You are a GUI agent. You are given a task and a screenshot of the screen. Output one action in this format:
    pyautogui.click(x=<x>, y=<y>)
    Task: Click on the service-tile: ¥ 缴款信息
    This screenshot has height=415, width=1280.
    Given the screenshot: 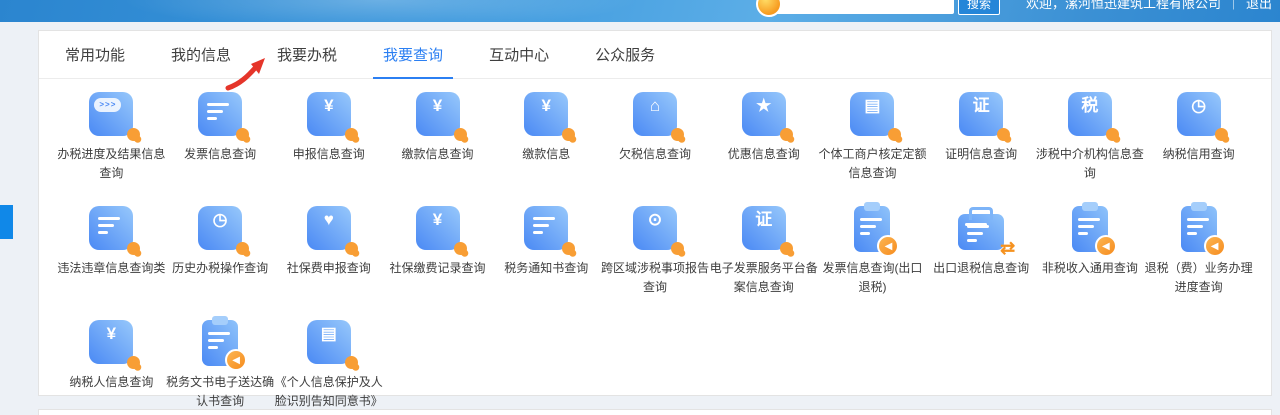 What is the action you would take?
    pyautogui.click(x=546, y=128)
    